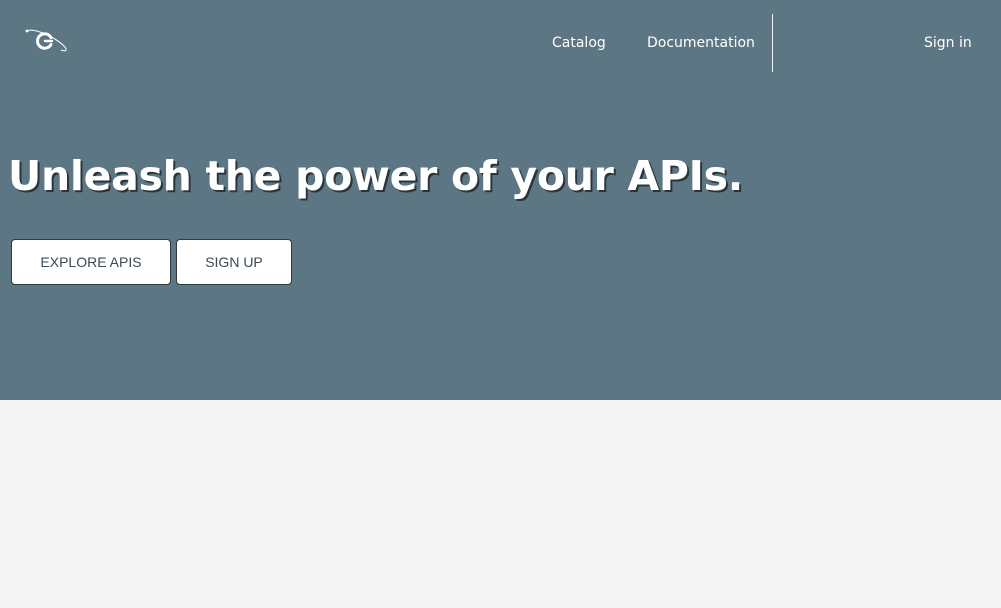 The width and height of the screenshot is (1001, 608). What do you see at coordinates (376, 176) in the screenshot?
I see `hero-title: Unleash the power of your APIs.` at bounding box center [376, 176].